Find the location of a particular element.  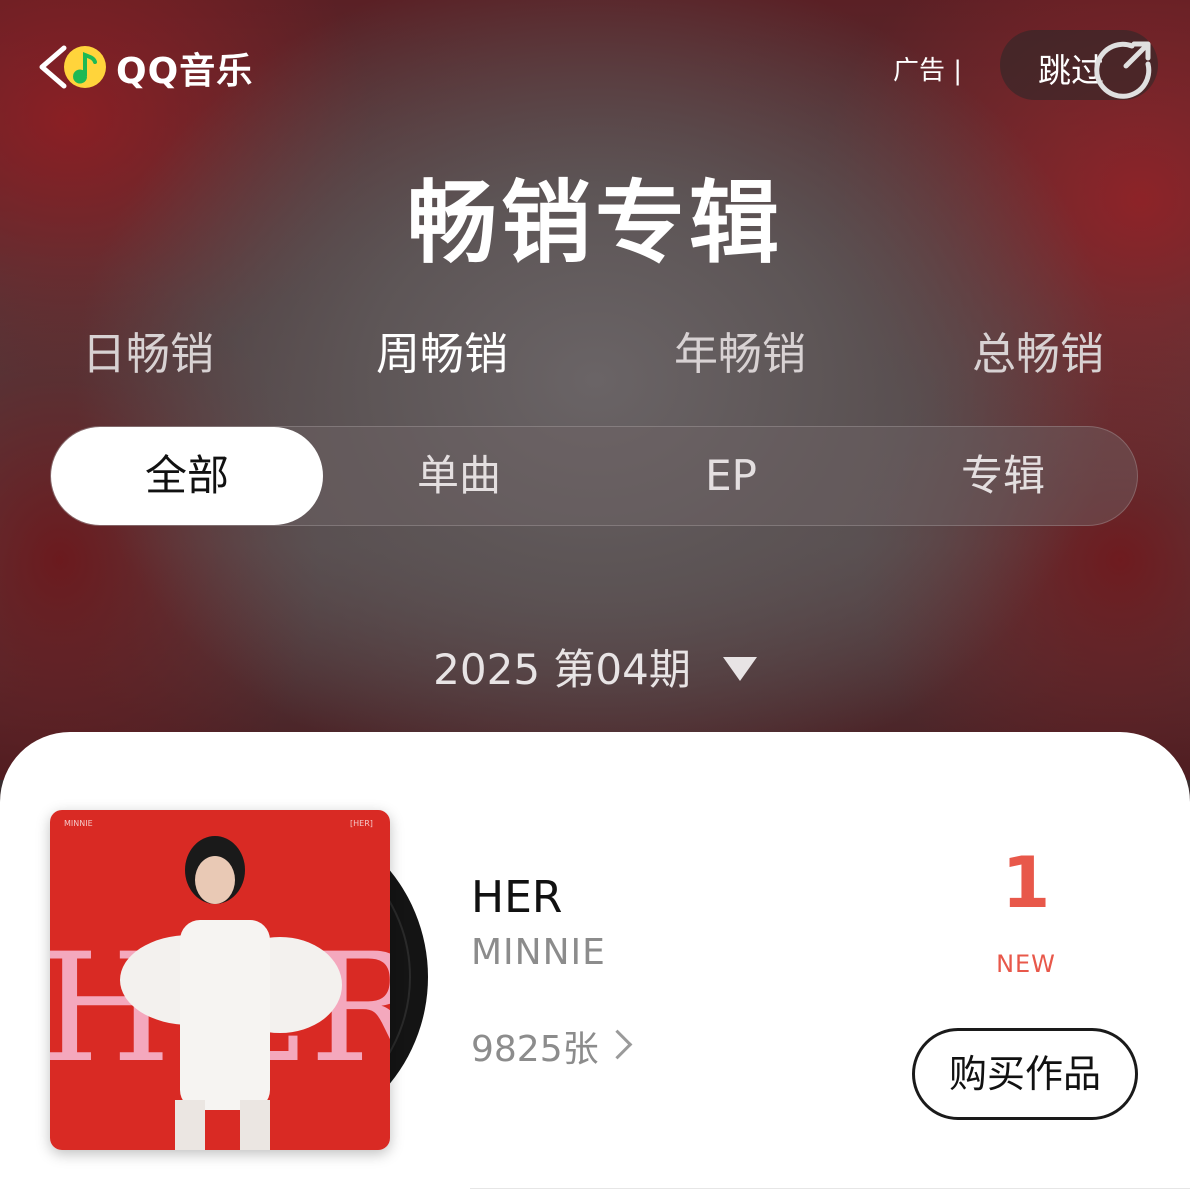

rank-status-badge: NEW is located at coordinates (1026, 964).